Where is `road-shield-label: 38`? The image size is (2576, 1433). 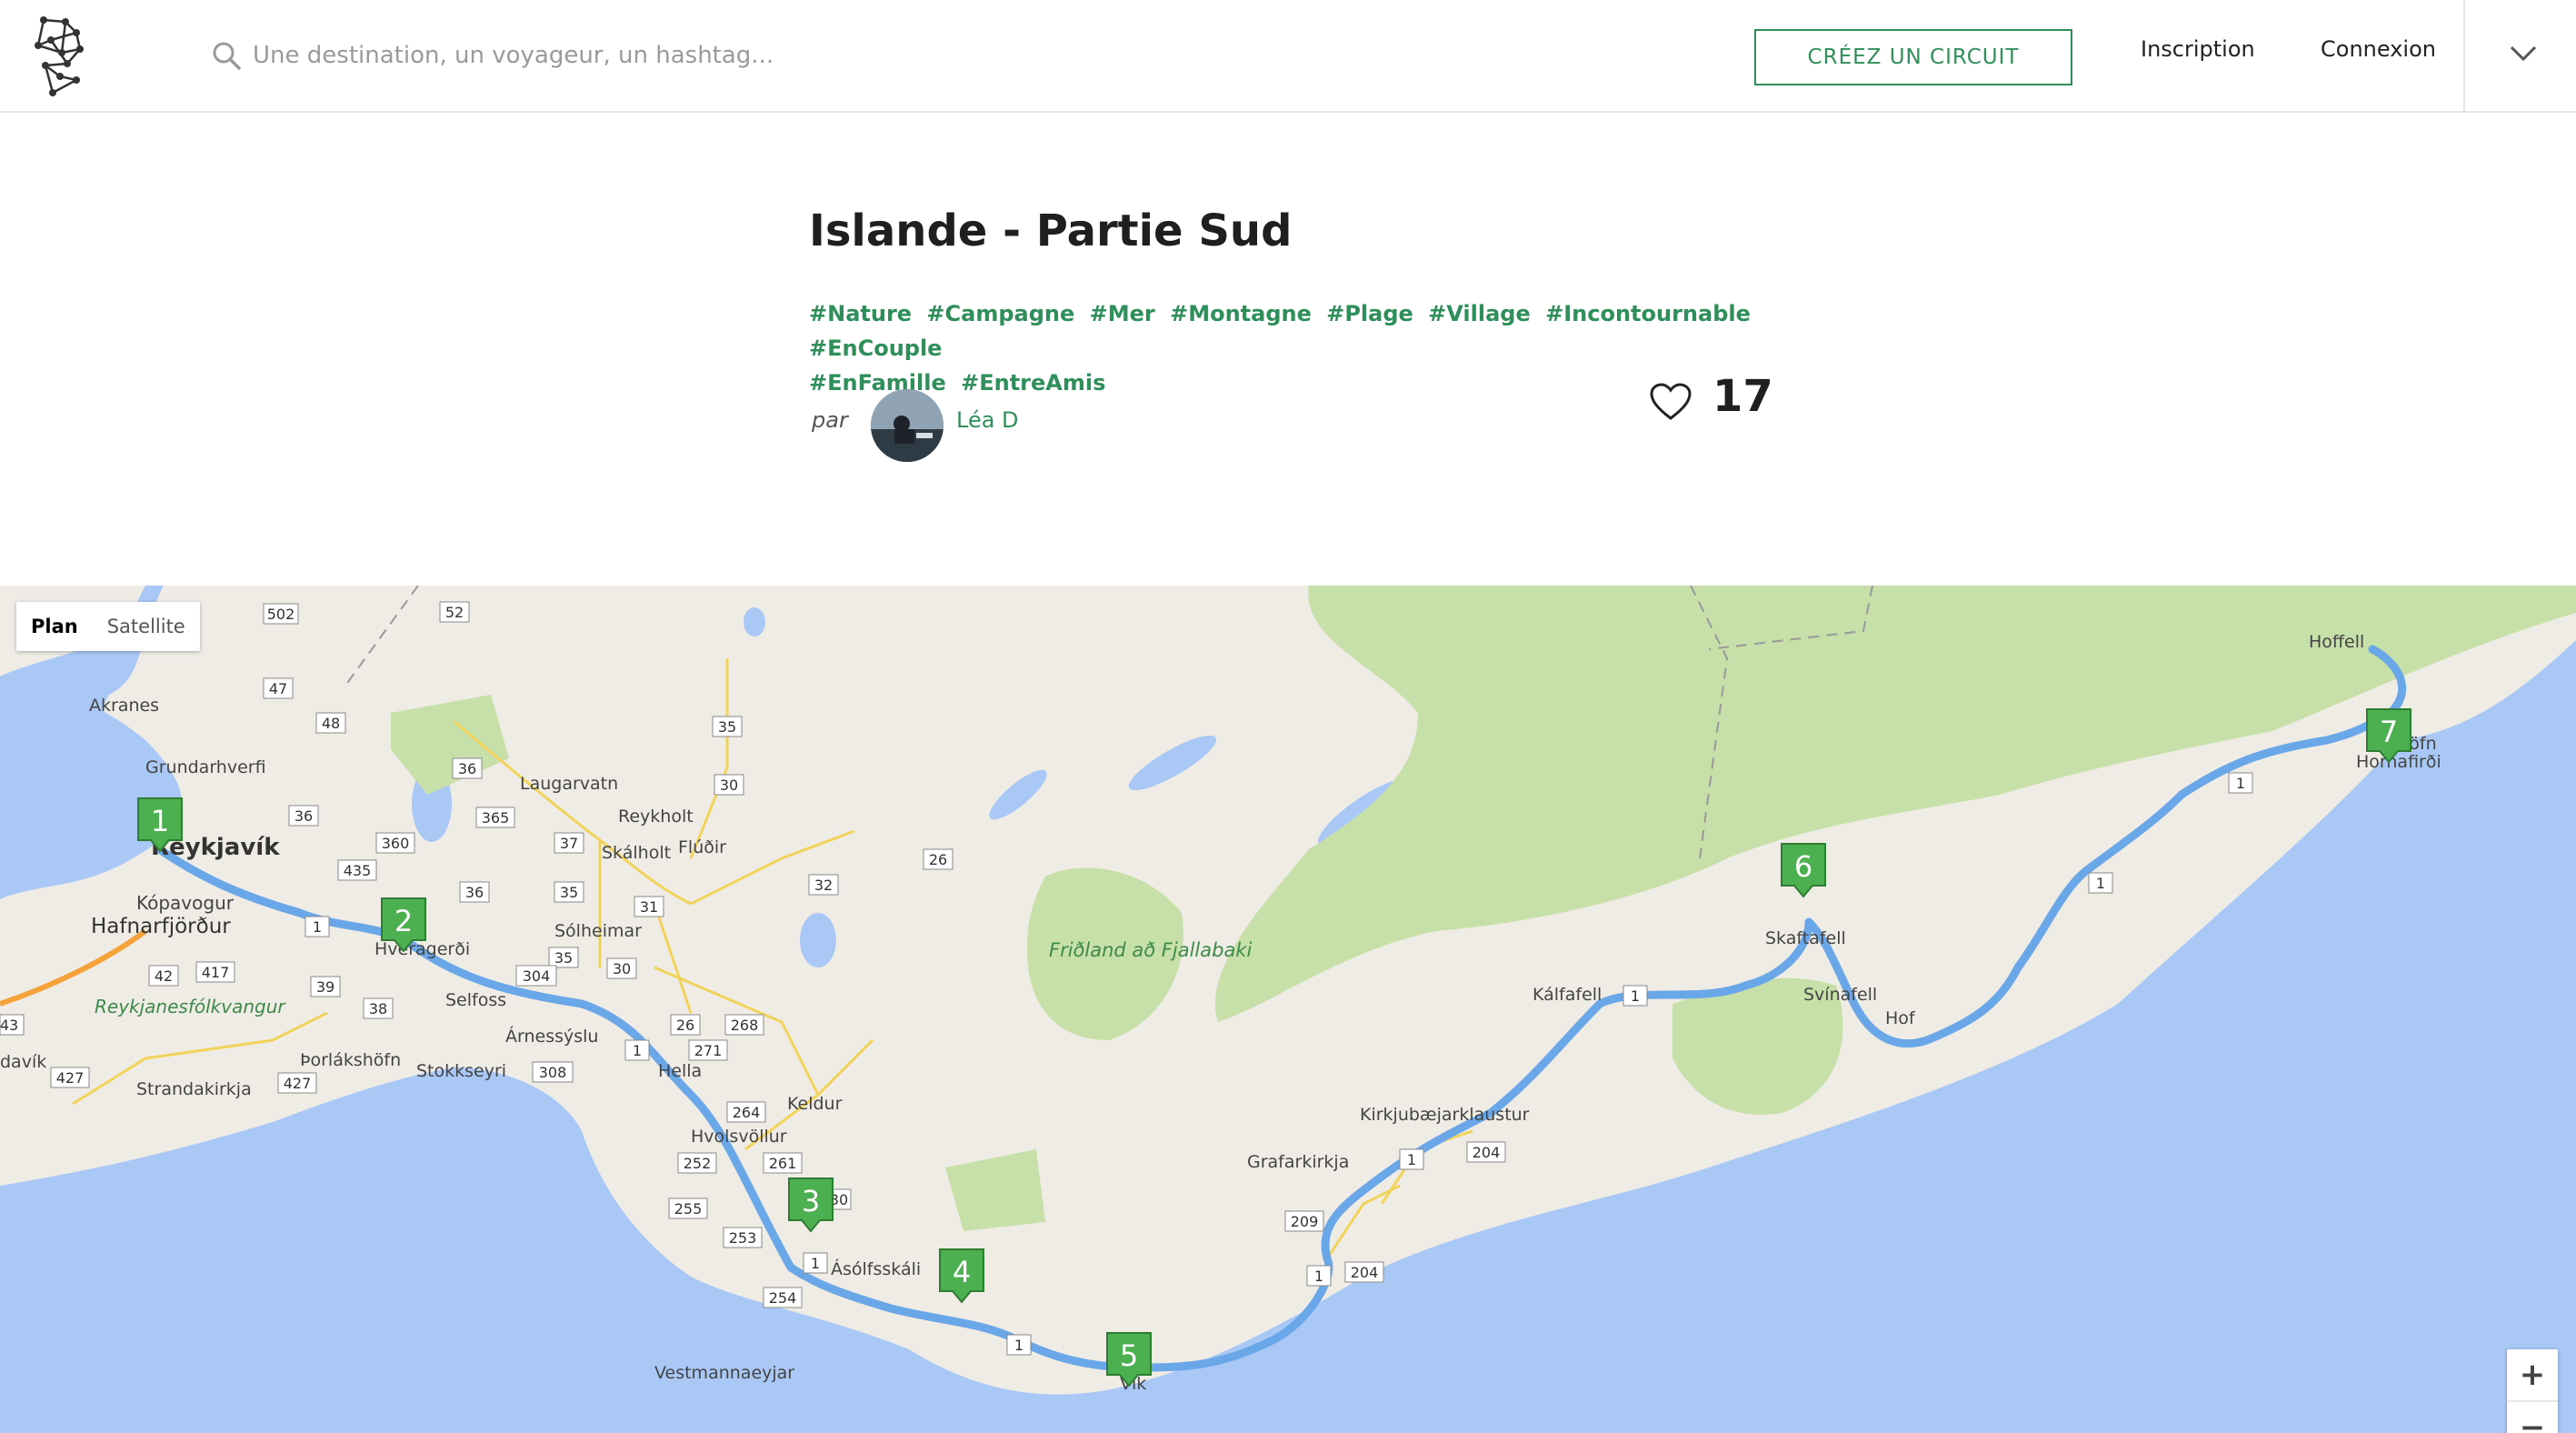
road-shield-label: 38 is located at coordinates (378, 1008).